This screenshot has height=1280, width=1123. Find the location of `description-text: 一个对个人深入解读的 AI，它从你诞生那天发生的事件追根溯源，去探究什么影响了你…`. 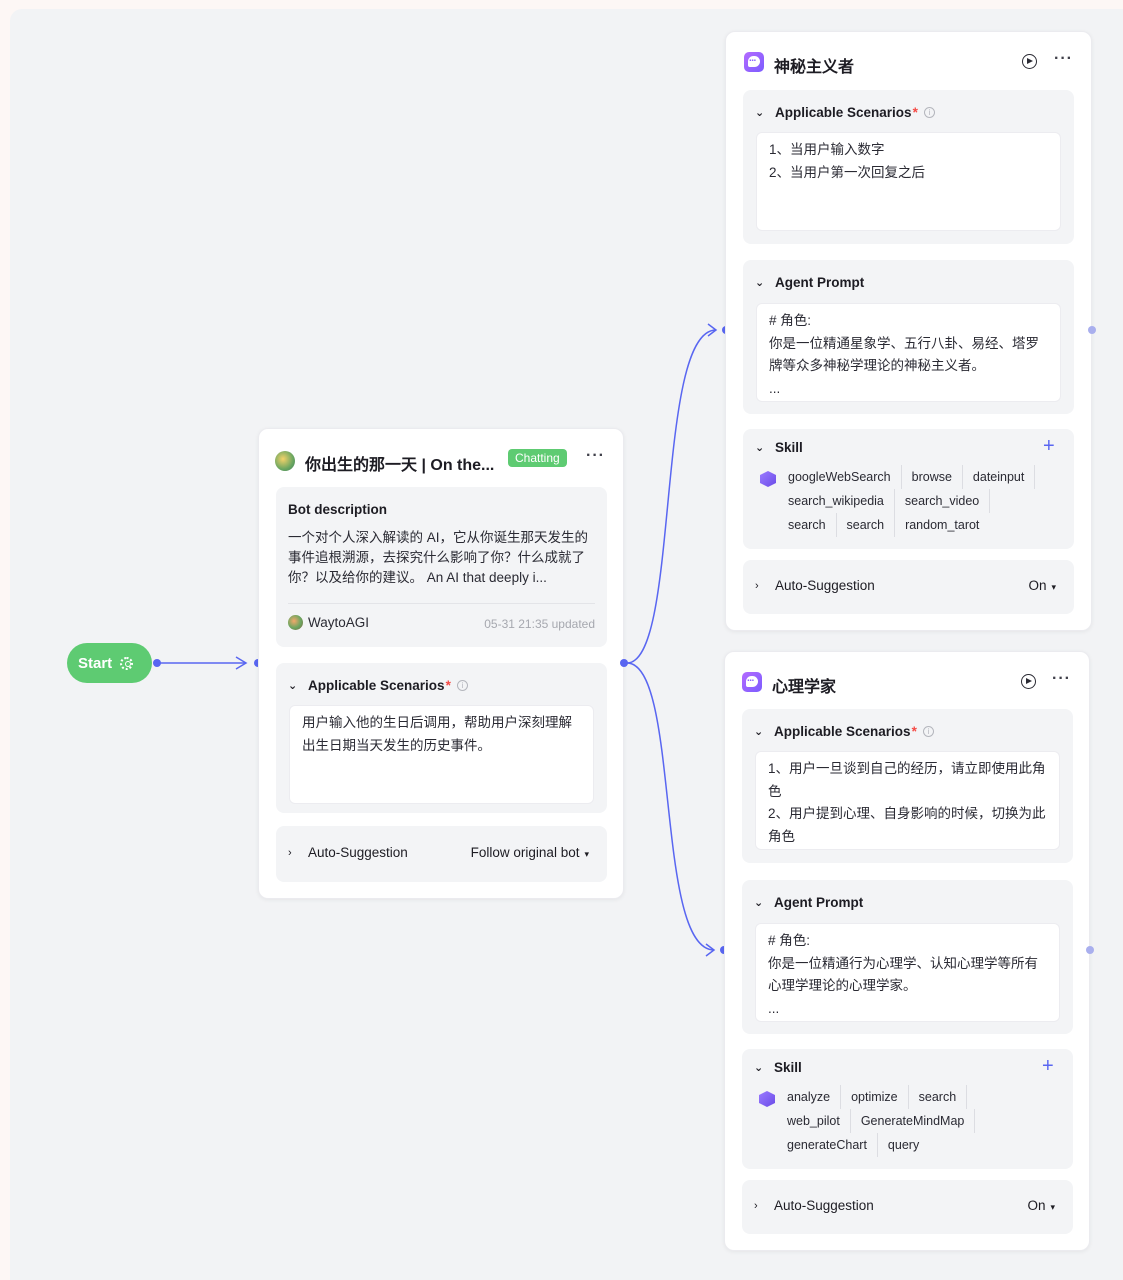

description-text: 一个对个人深入解读的 AI，它从你诞生那天发生的事件追根溯源，去探究什么影响了你… is located at coordinates (438, 557).